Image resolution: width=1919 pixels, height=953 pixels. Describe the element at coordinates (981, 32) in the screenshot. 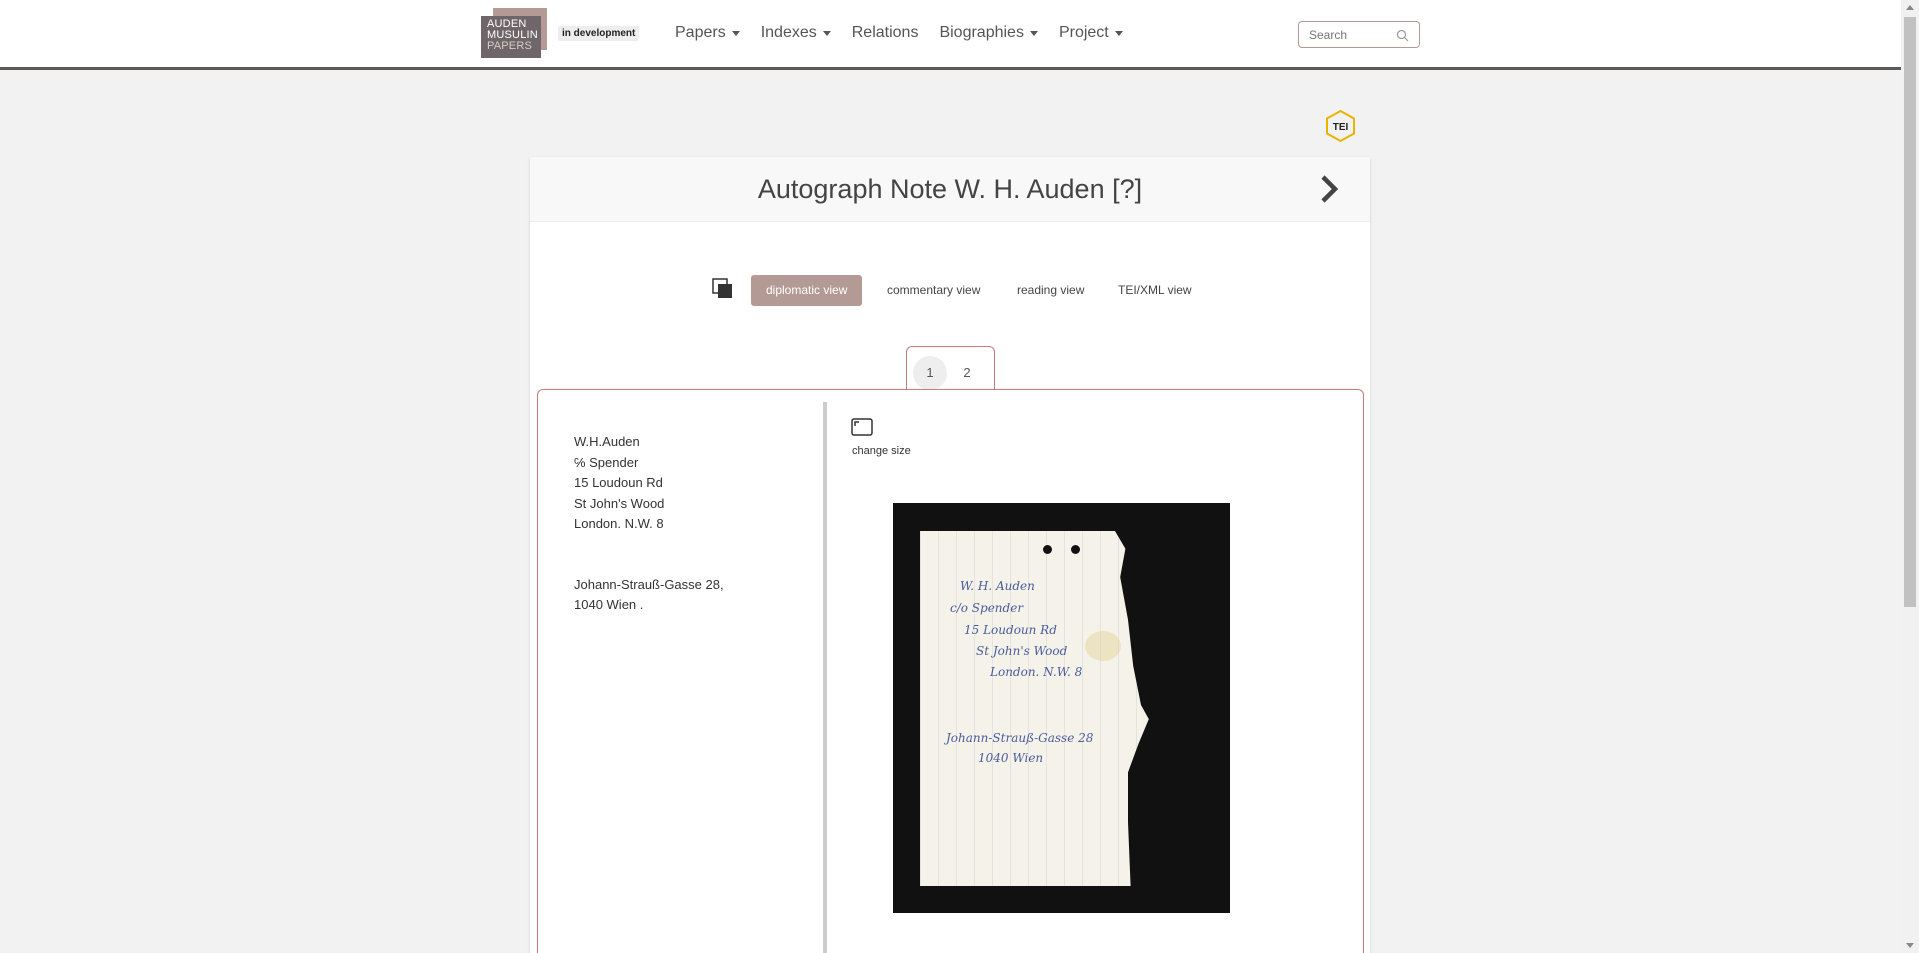

I see `nav-biographies-label: Biographies` at that location.